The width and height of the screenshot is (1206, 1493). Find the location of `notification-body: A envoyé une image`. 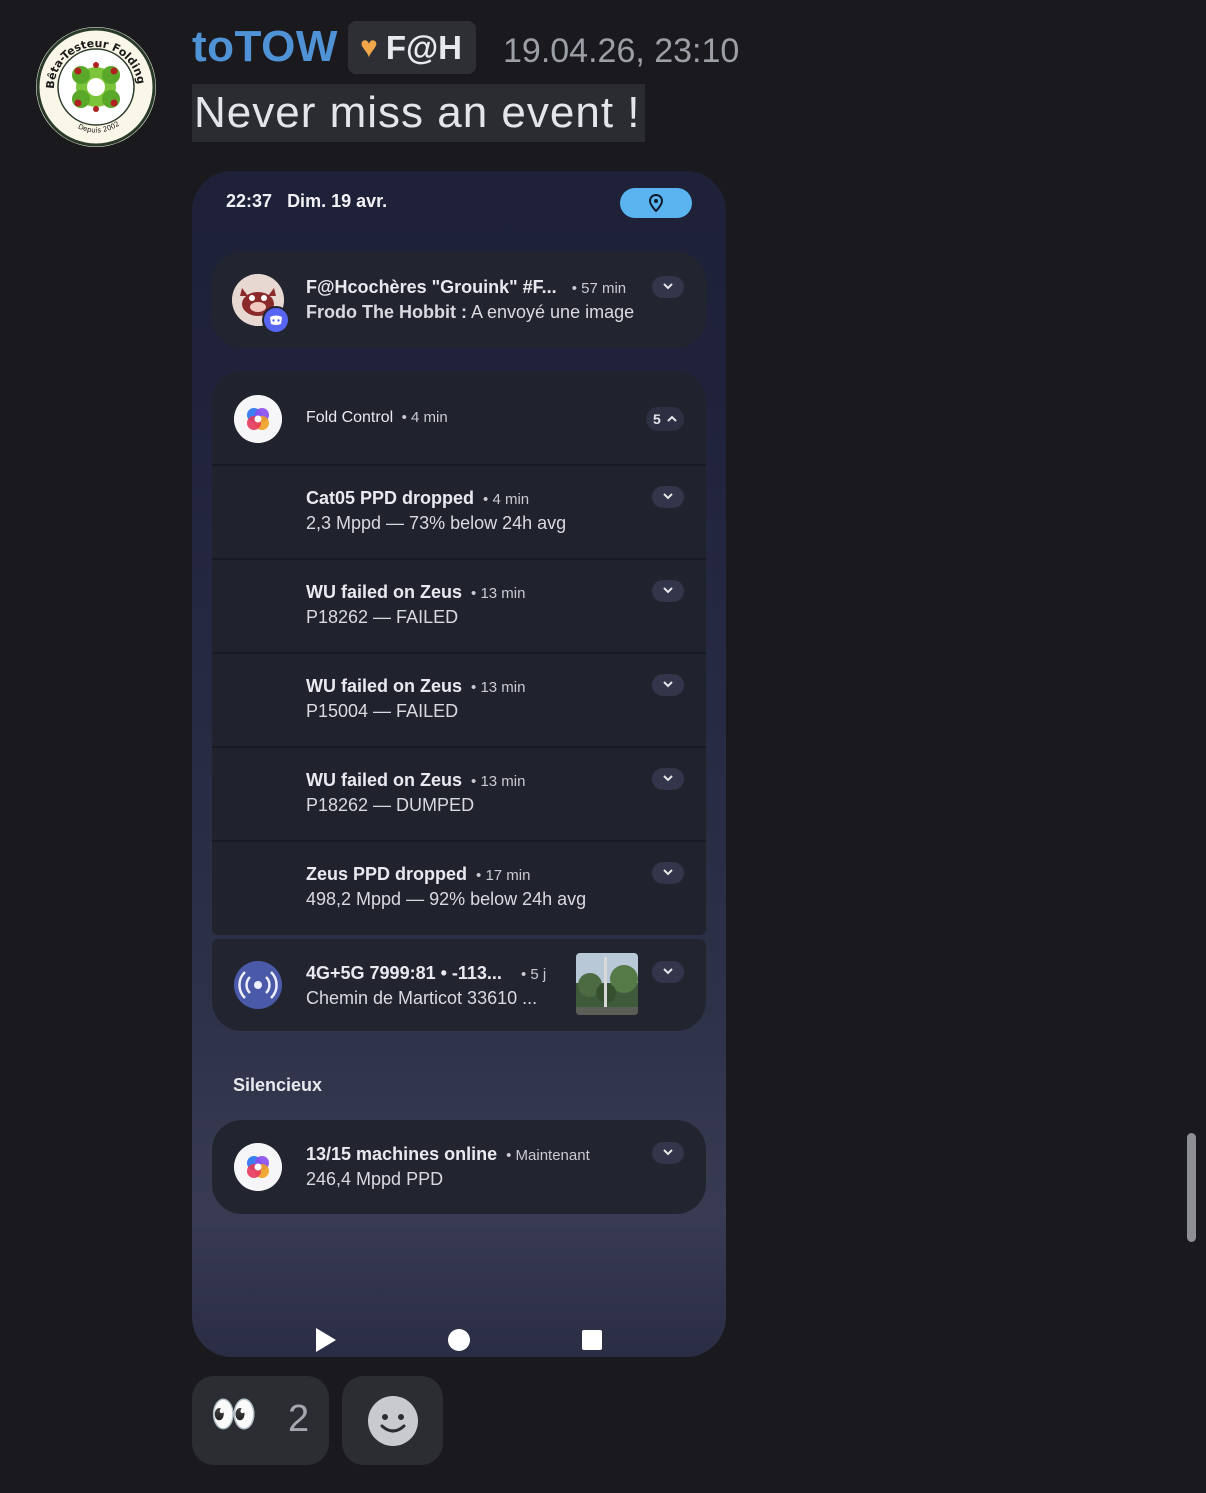

notification-body: A envoyé une image is located at coordinates (552, 312).